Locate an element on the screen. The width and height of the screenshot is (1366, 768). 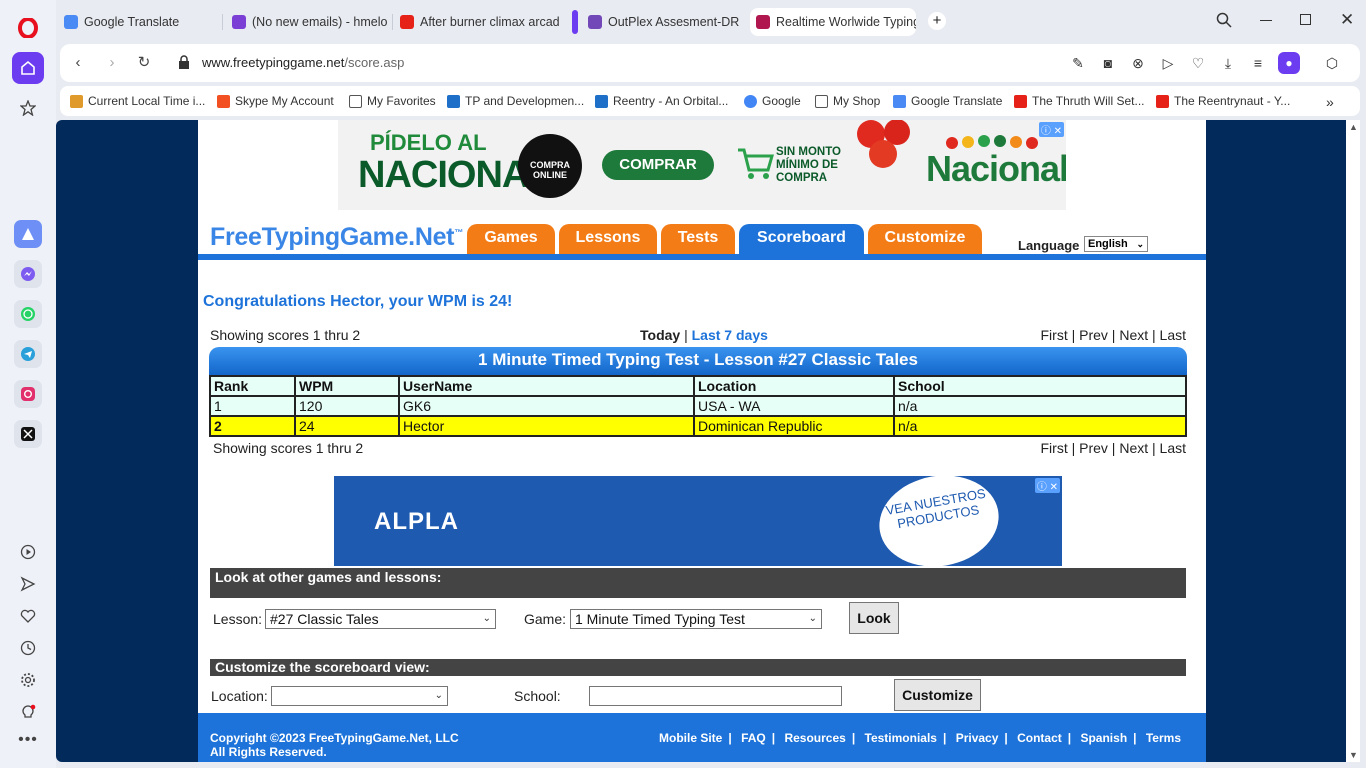
nav-tab-tests: Tests is located at coordinates (698, 240).